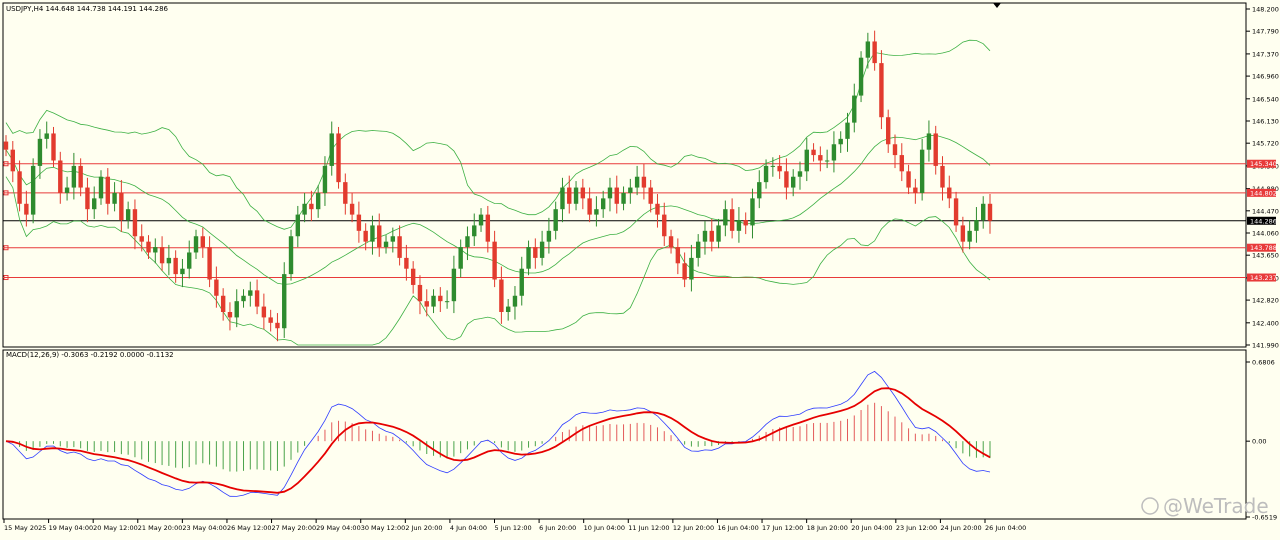 This screenshot has height=540, width=1280. What do you see at coordinates (294, 528) in the screenshot?
I see `time-tick-label: 27 May 20:00` at bounding box center [294, 528].